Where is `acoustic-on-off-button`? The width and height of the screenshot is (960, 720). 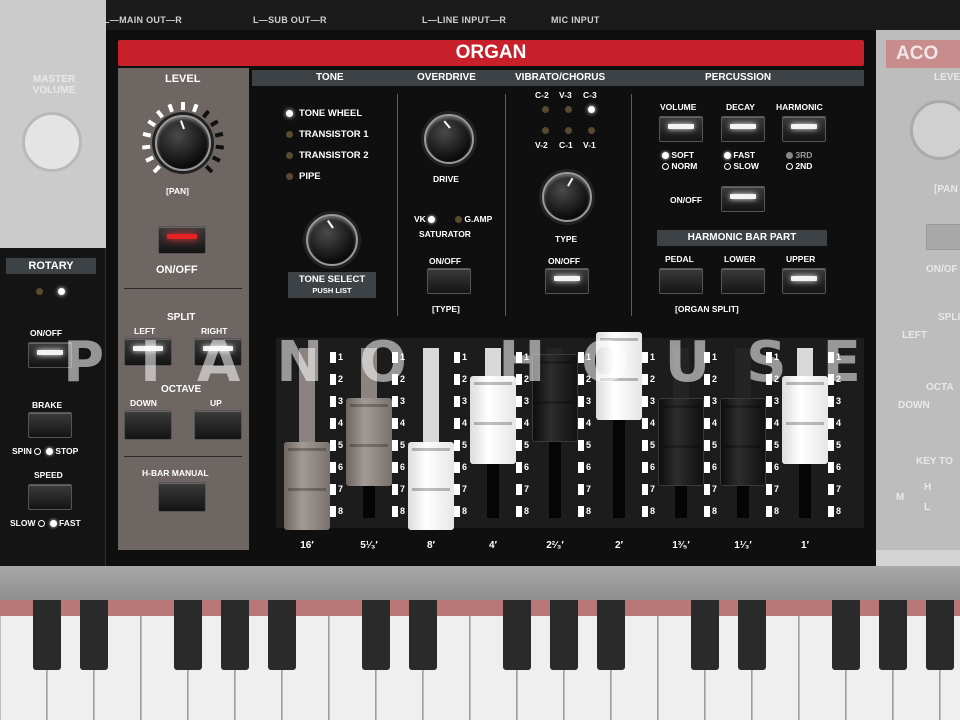
acoustic-on-off-button is located at coordinates (943, 237).